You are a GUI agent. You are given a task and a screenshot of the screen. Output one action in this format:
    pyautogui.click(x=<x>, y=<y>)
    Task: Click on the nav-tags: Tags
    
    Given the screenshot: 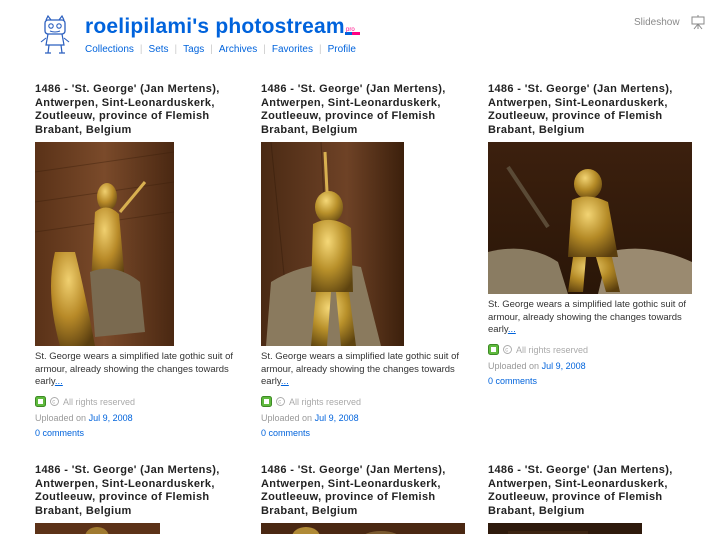 What is the action you would take?
    pyautogui.click(x=193, y=49)
    